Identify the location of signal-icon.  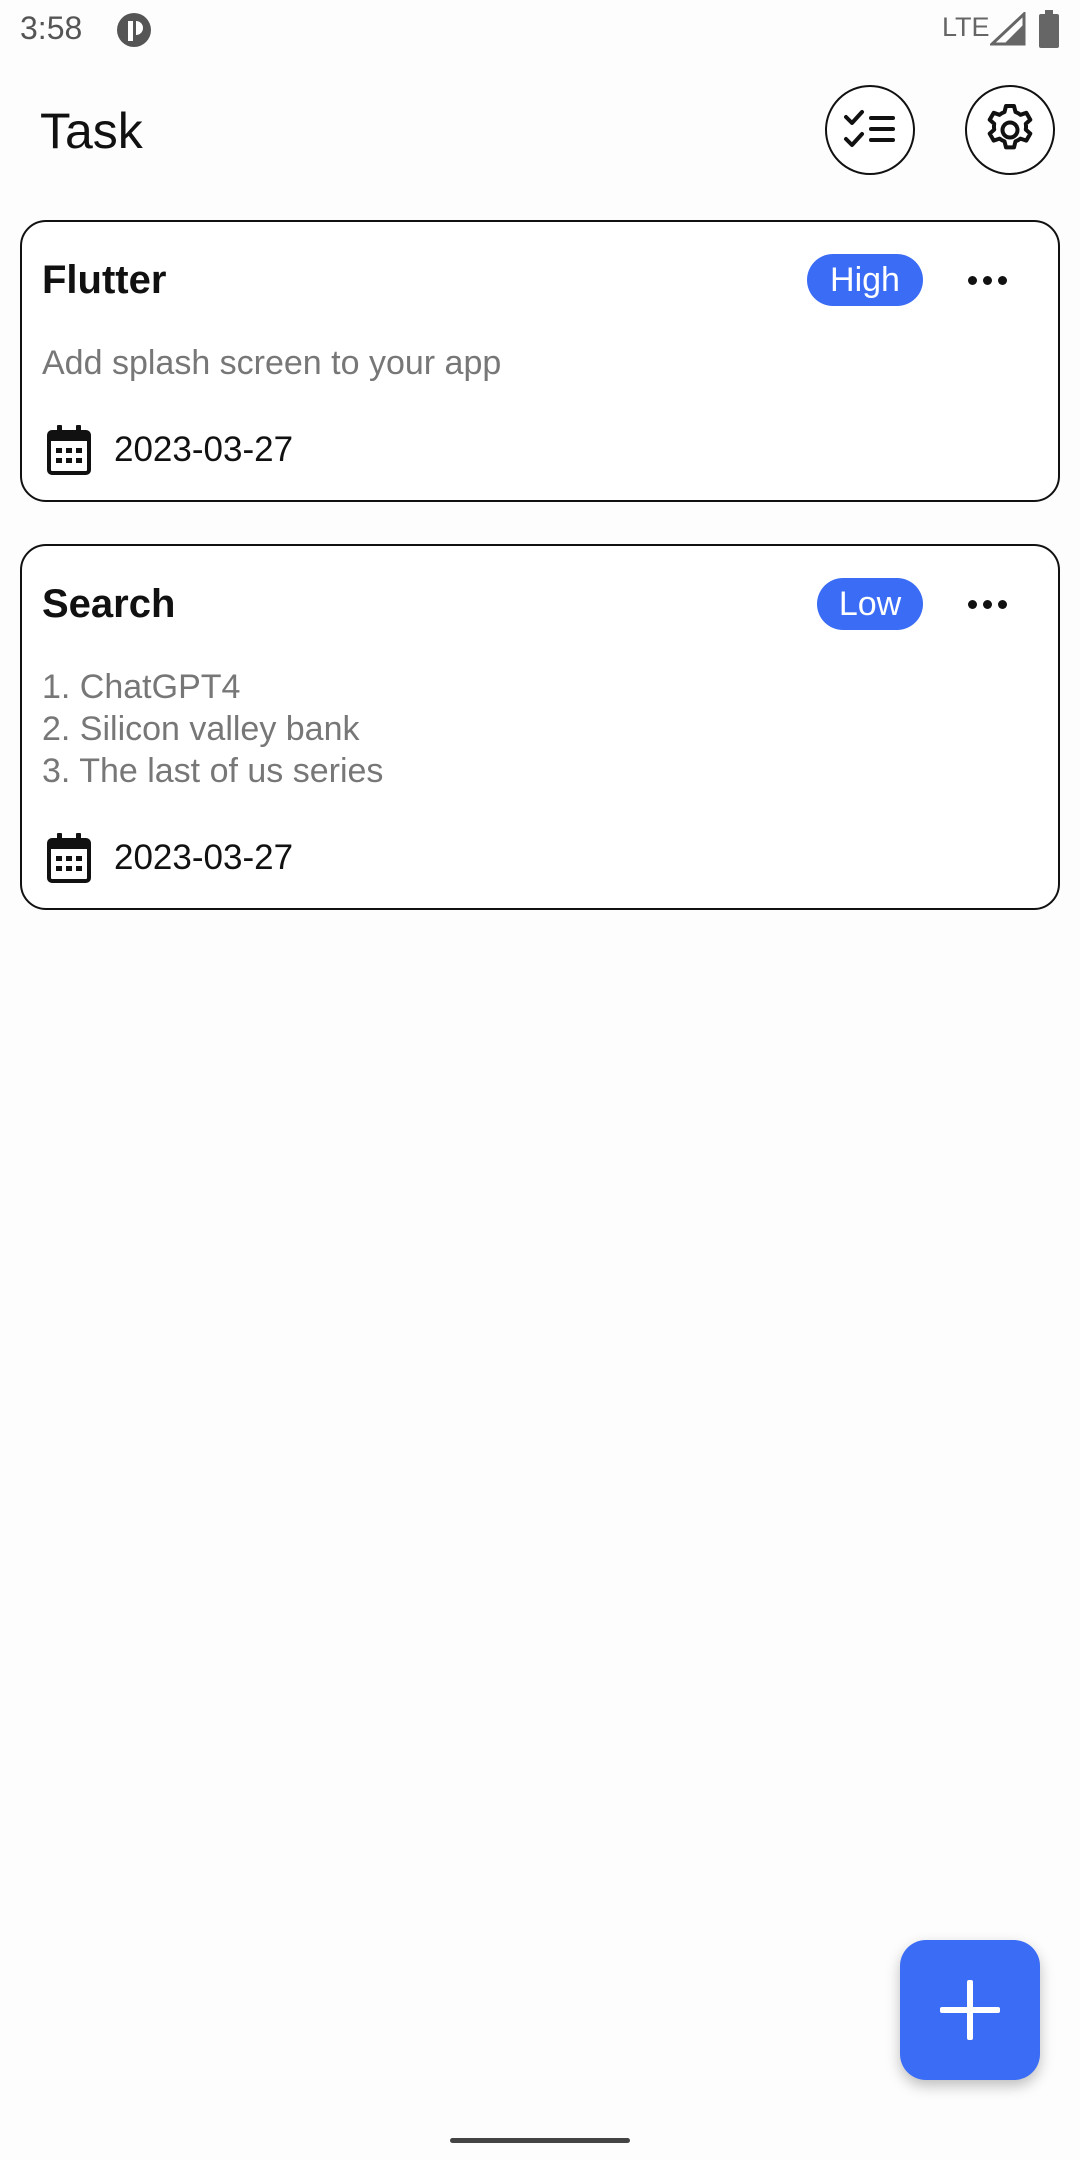
(1008, 29).